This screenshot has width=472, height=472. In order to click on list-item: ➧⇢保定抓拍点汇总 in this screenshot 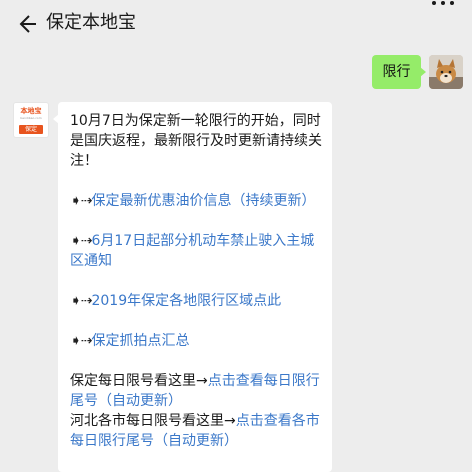, I will do `click(197, 341)`.